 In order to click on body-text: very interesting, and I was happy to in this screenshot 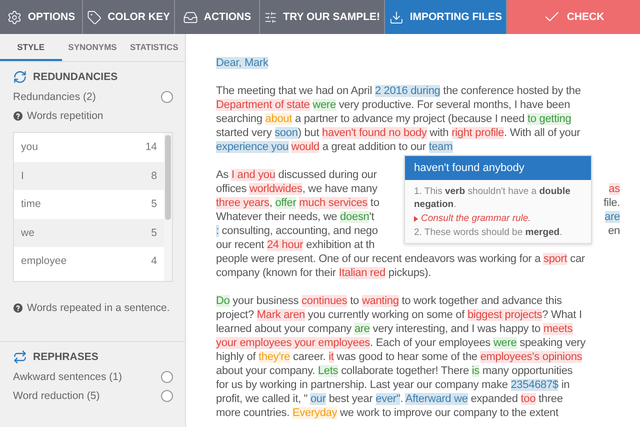, I will do `click(457, 329)`.